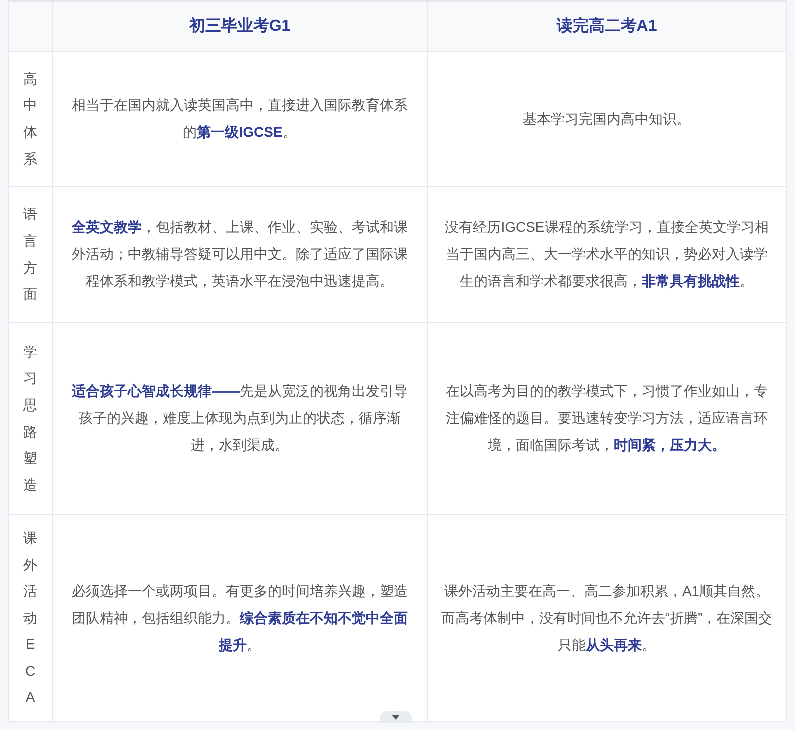 The height and width of the screenshot is (730, 795). Describe the element at coordinates (607, 254) in the screenshot. I see `table-cell-text: 没有经历IGCSE课程的系统学习，直接全英文学习相当于国内高三、大一学术水平的知识，势必对入读学生的语言和学术都要求很高，非常具有挑战性。` at that location.